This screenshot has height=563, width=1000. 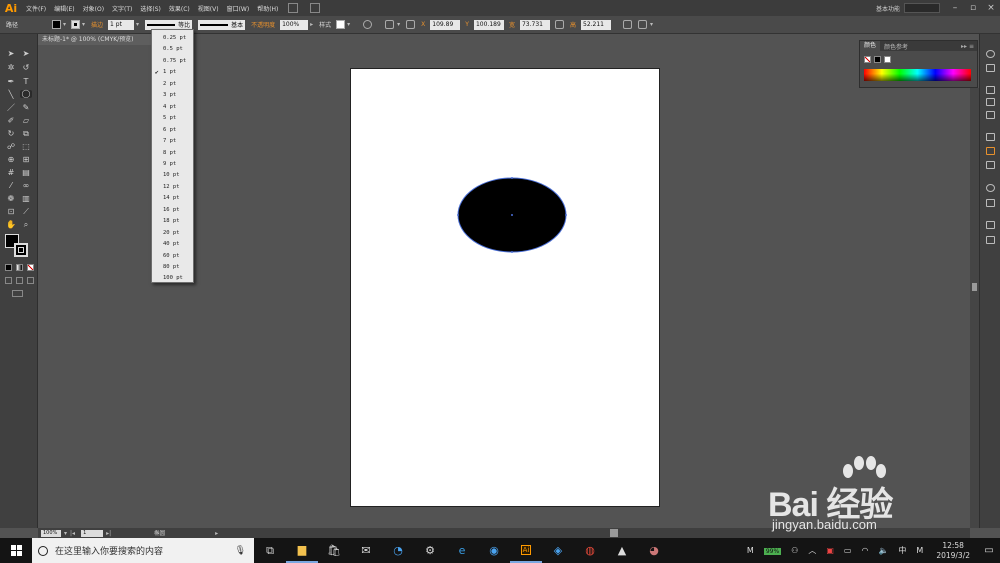 I want to click on stroke-weight-option: 20 pt, so click(x=172, y=233).